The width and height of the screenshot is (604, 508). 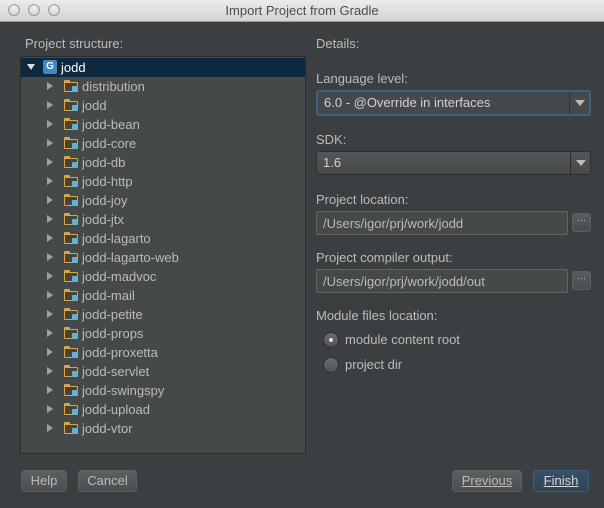 What do you see at coordinates (163, 238) in the screenshot?
I see `tree-item: jodd-lagarto` at bounding box center [163, 238].